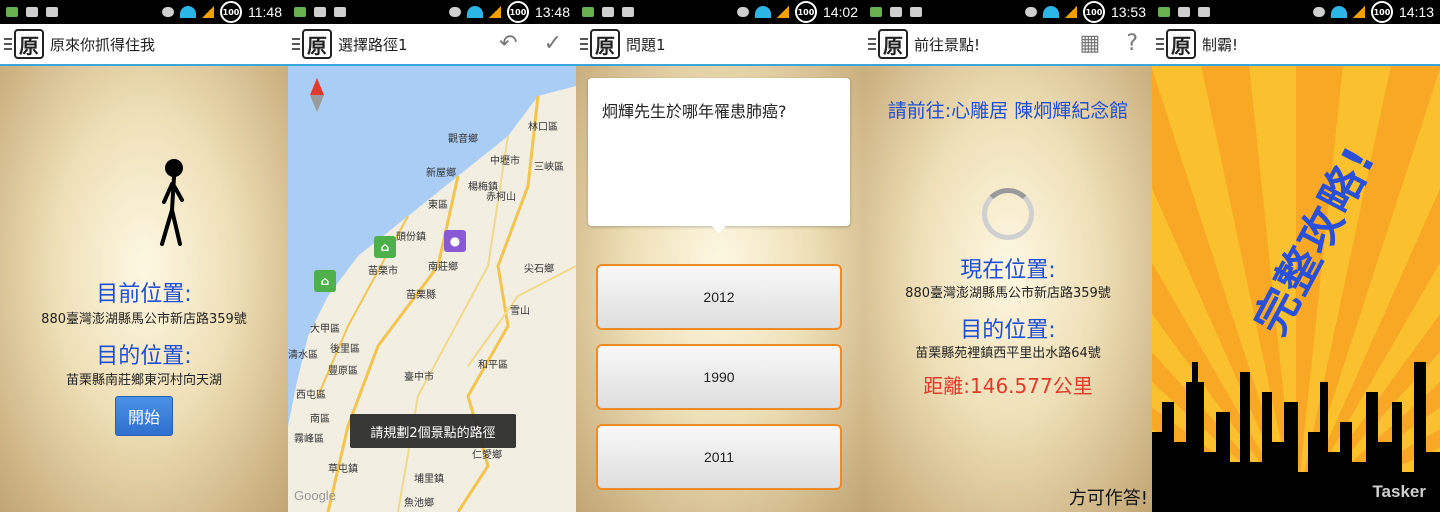  What do you see at coordinates (320, 419) in the screenshot?
I see `map-label: 南區` at bounding box center [320, 419].